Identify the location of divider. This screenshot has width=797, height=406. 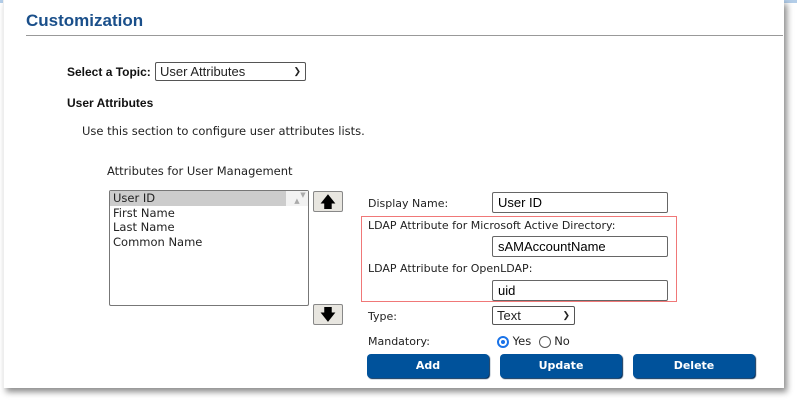
(404, 35).